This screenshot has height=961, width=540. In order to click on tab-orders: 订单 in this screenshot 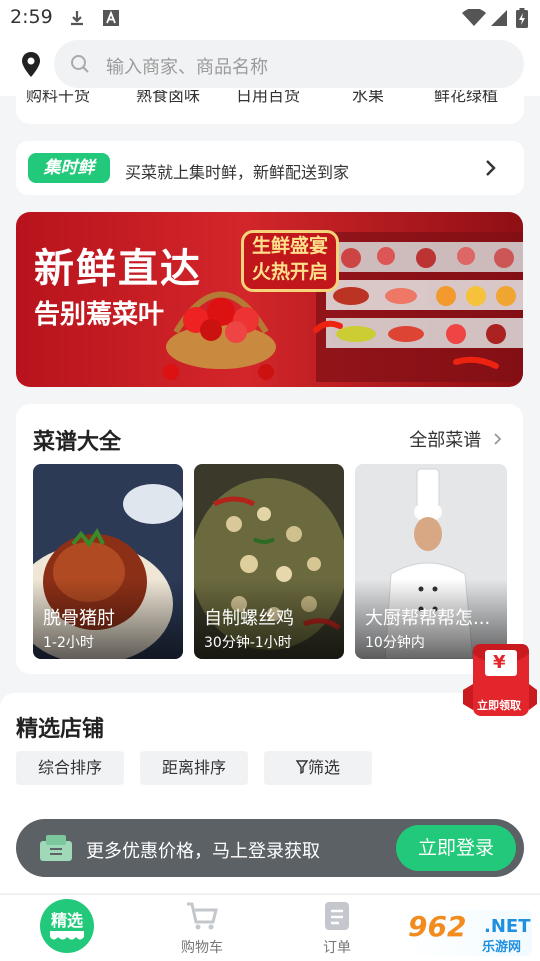, I will do `click(337, 928)`.